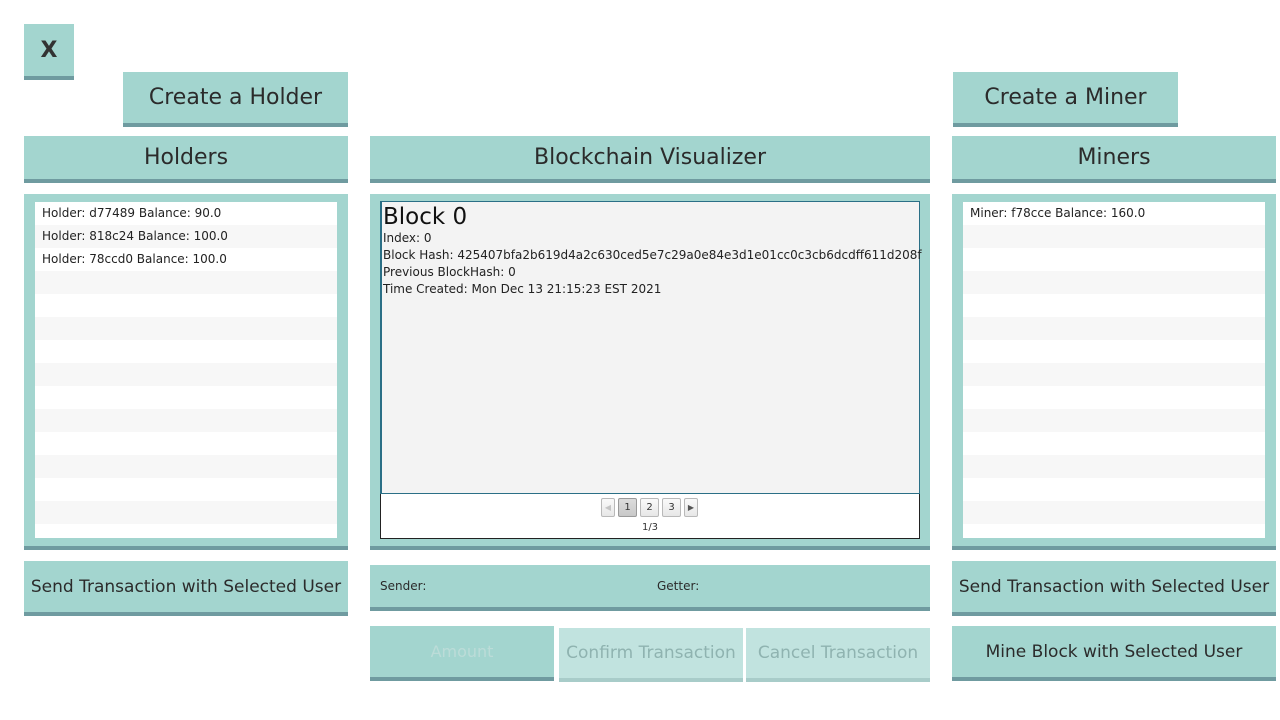 The height and width of the screenshot is (720, 1280). Describe the element at coordinates (608, 507) in the screenshot. I see `previous-page-icon: ◀` at that location.